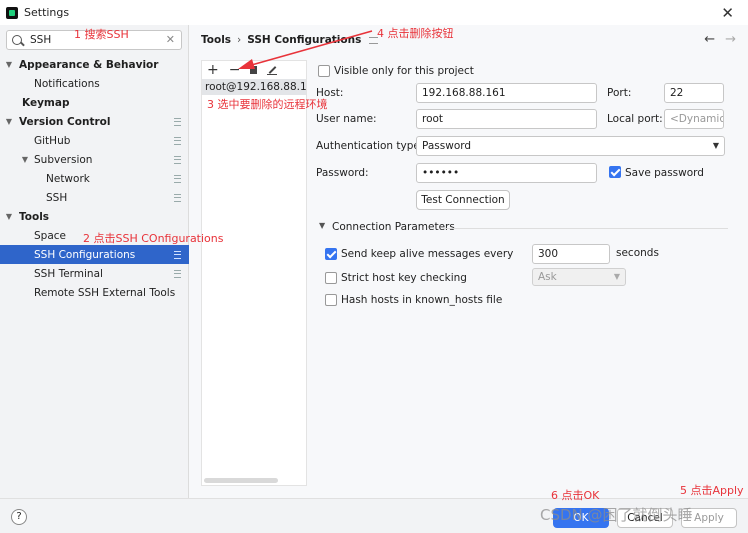 This screenshot has height=533, width=748. Describe the element at coordinates (447, 146) in the screenshot. I see `auth-type-value: Password` at that location.